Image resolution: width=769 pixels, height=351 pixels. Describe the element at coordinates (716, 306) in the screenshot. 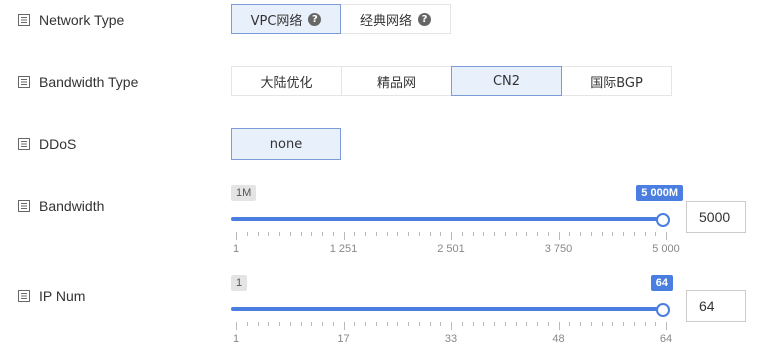

I see `ip-num-value-input: 64` at that location.